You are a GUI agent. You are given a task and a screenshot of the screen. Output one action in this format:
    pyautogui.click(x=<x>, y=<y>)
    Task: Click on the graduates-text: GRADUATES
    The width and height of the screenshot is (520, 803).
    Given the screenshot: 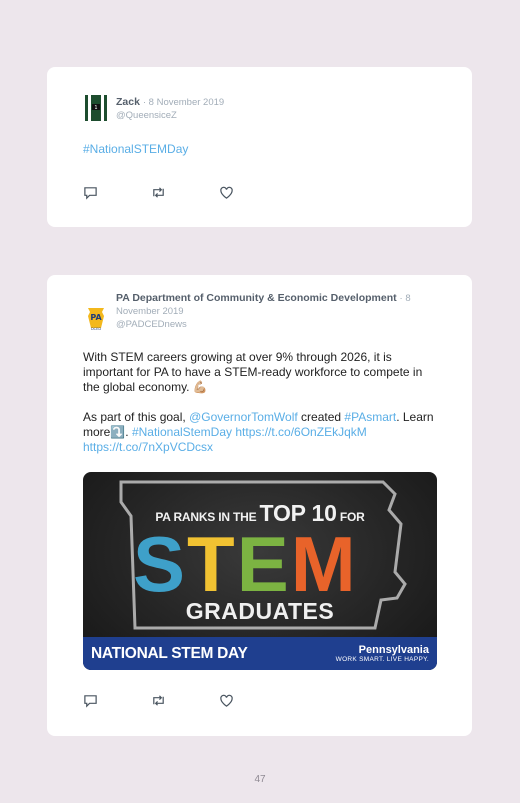 What is the action you would take?
    pyautogui.click(x=260, y=611)
    